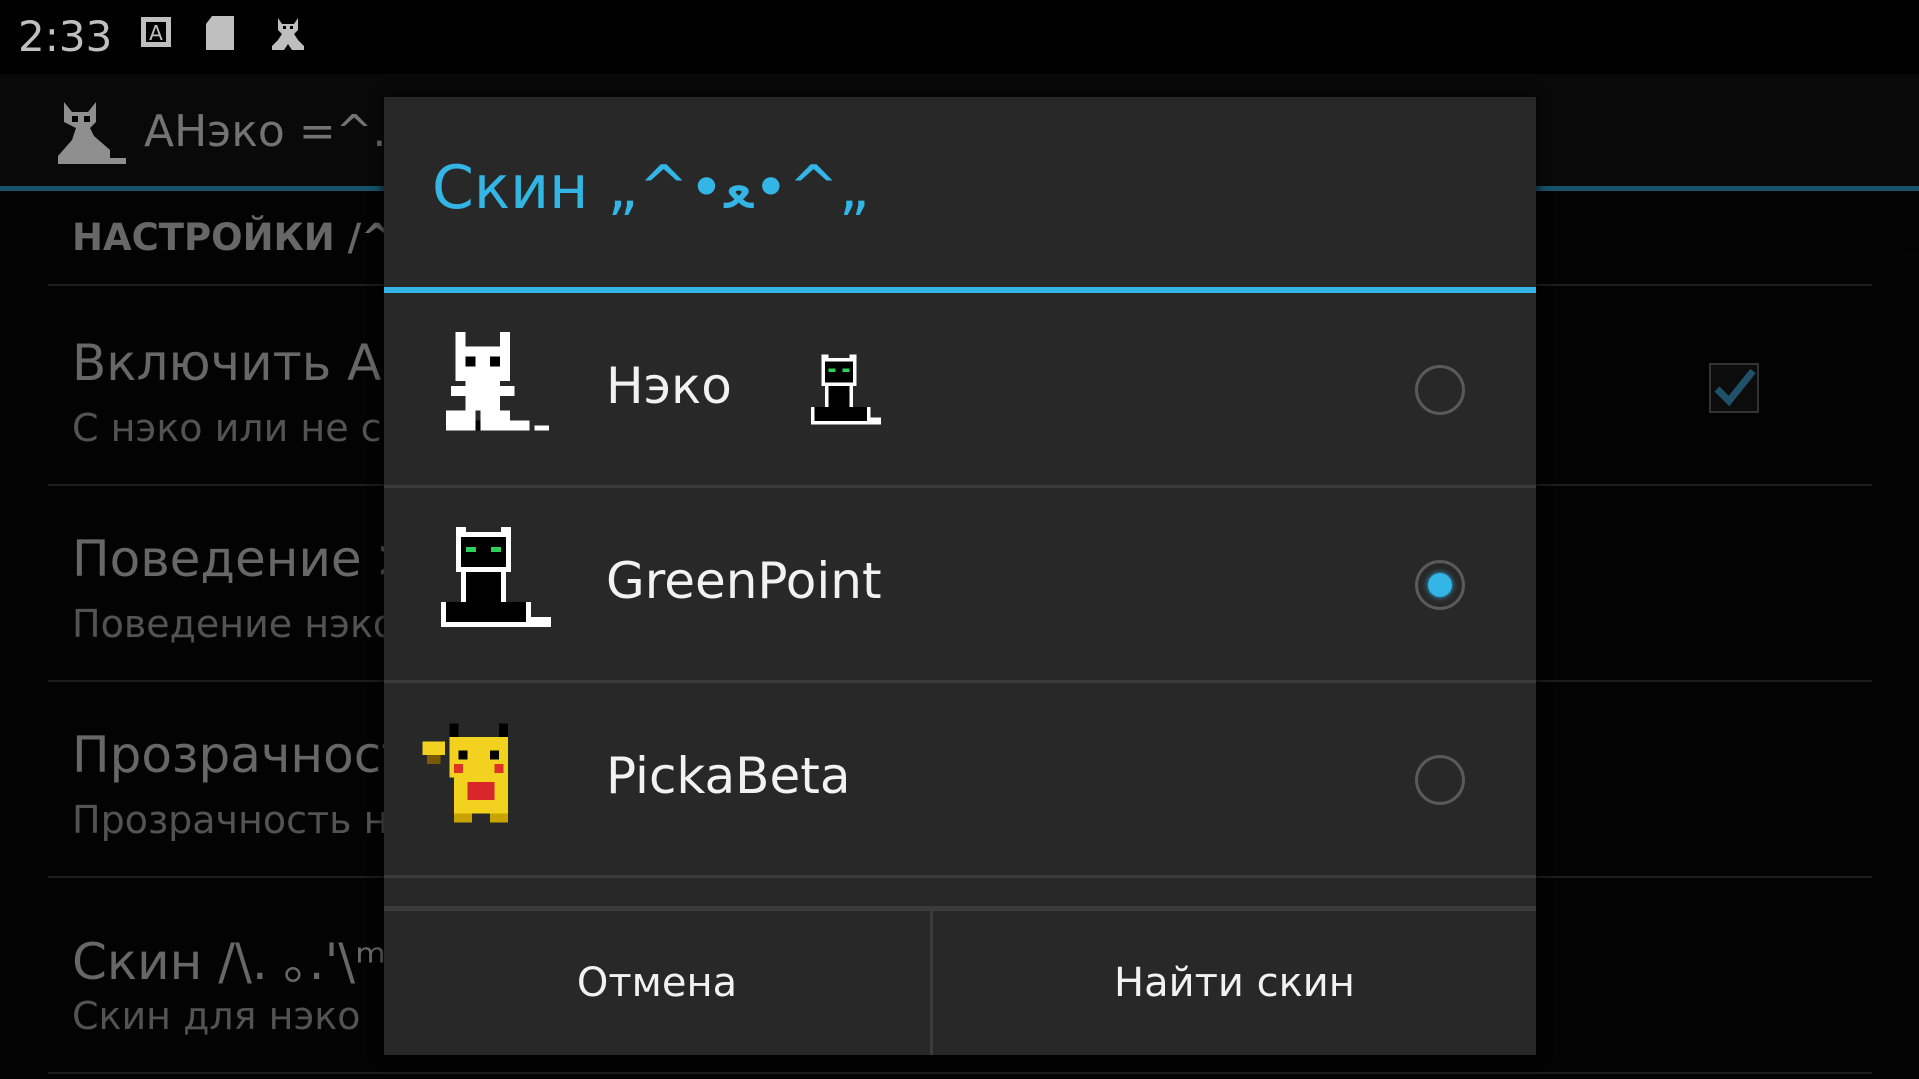  What do you see at coordinates (669, 386) in the screenshot?
I see `skin-label-neko: Нэко` at bounding box center [669, 386].